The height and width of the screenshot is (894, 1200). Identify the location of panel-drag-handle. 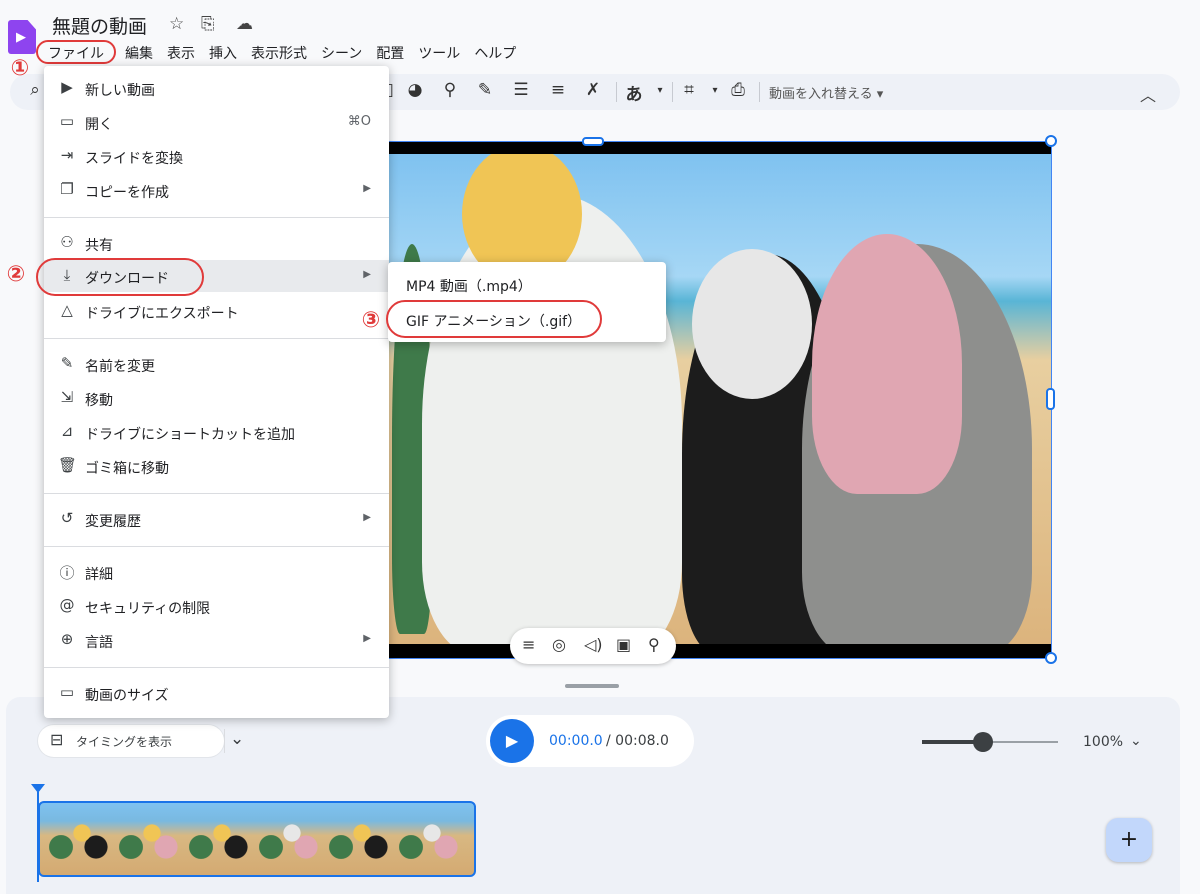
(592, 686).